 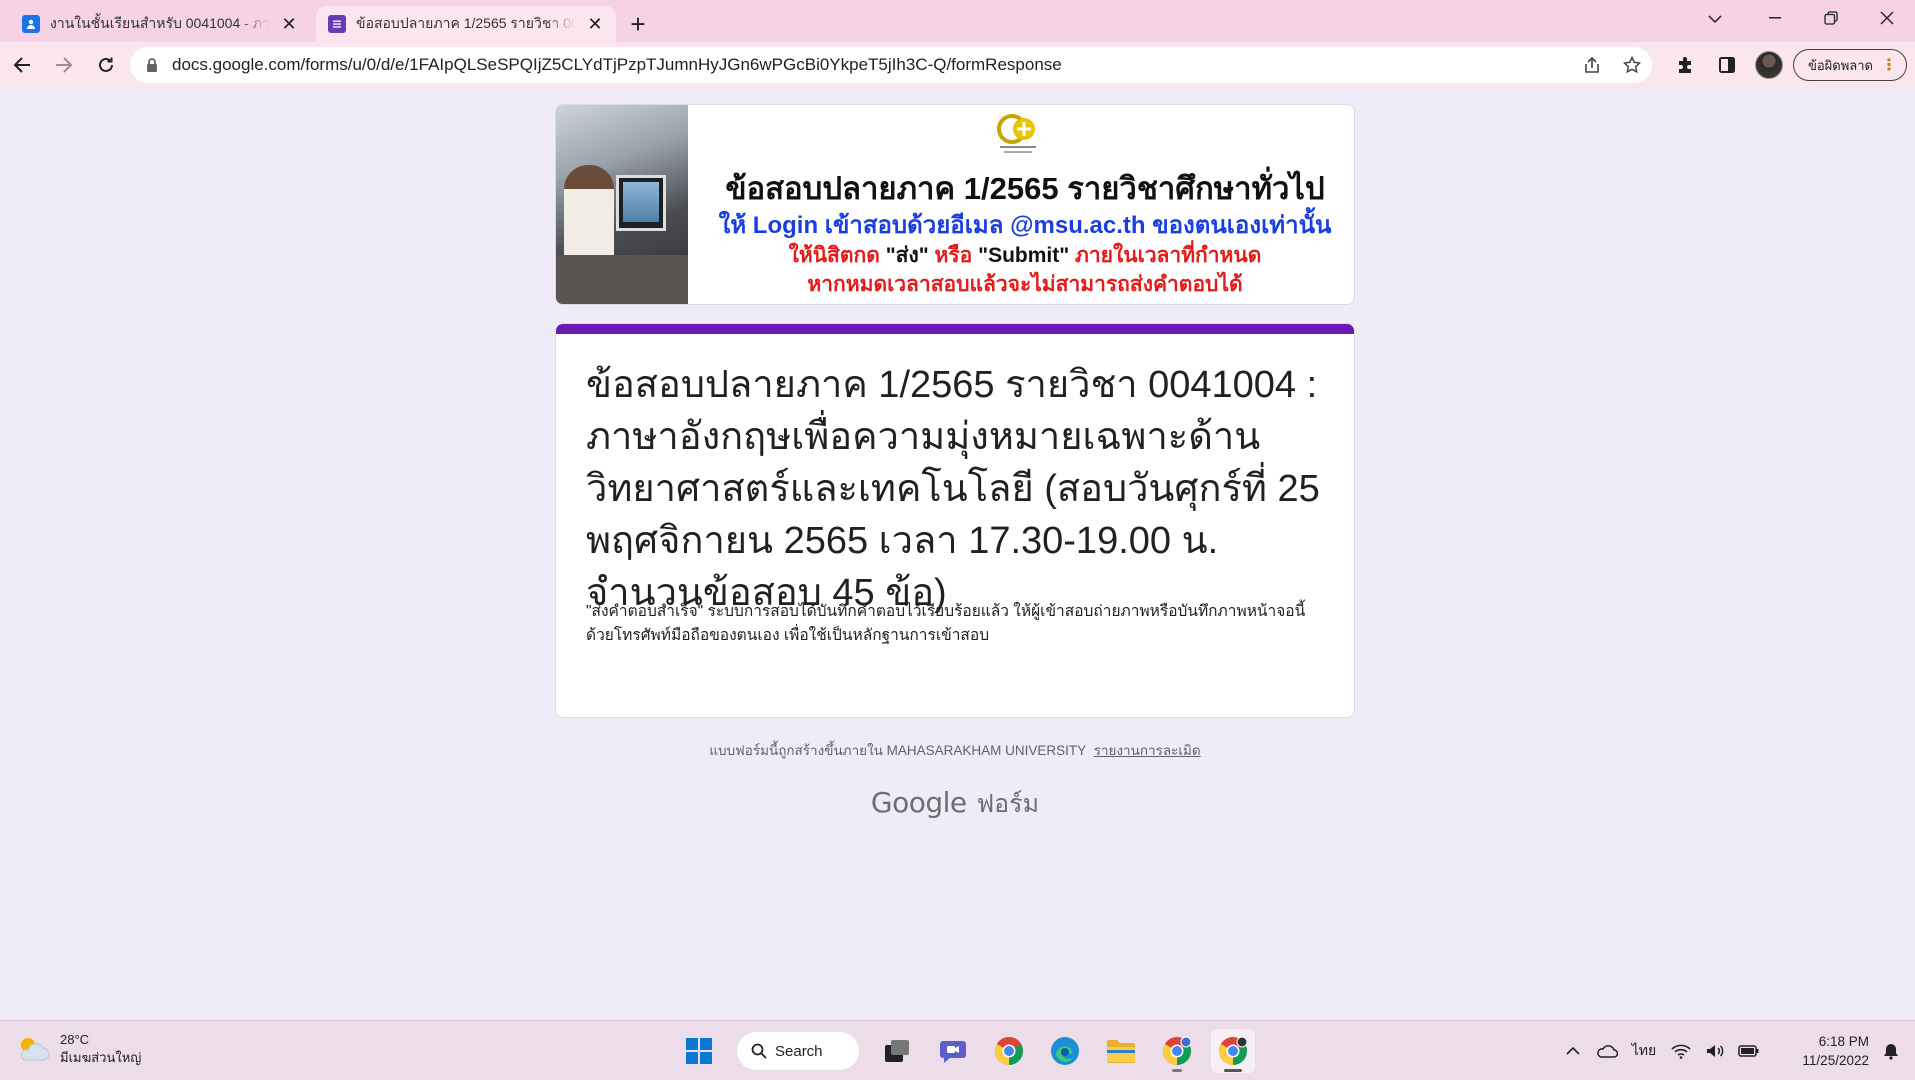 I want to click on error-button: ข้อผิดพลาด ⋮, so click(x=1849, y=65).